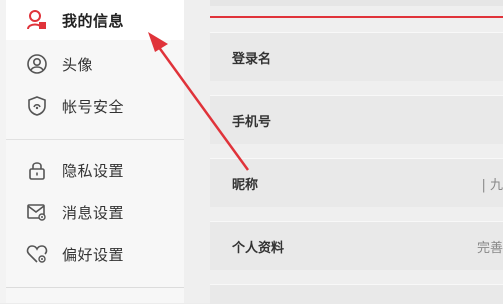 Image resolution: width=503 pixels, height=304 pixels. What do you see at coordinates (37, 64) in the screenshot?
I see `avatar-icon` at bounding box center [37, 64].